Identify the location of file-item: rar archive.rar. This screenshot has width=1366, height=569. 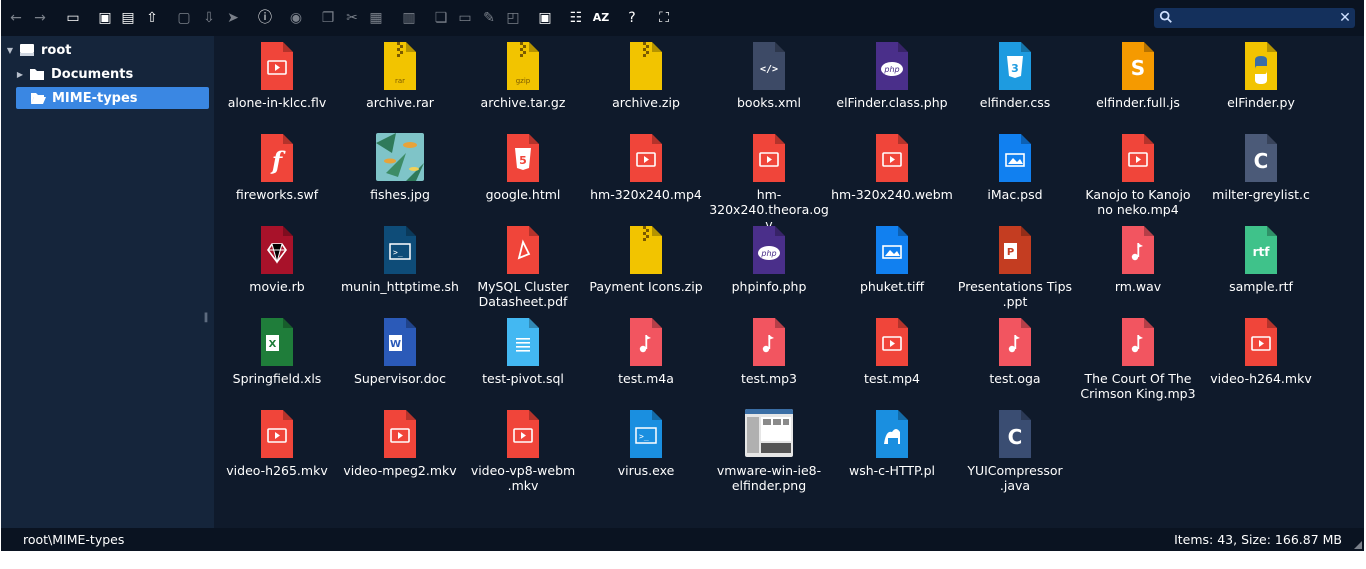
(400, 80).